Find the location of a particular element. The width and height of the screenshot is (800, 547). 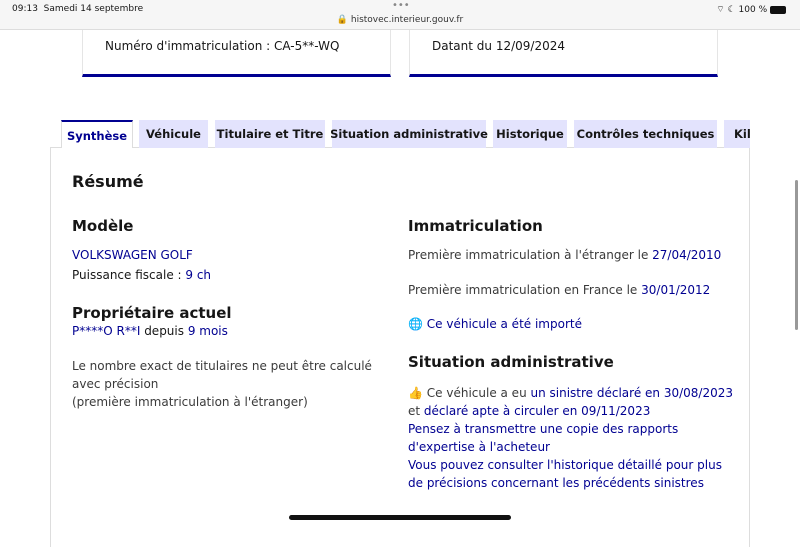

status-time: 09:13 Samedi 14 septembre is located at coordinates (78, 9).